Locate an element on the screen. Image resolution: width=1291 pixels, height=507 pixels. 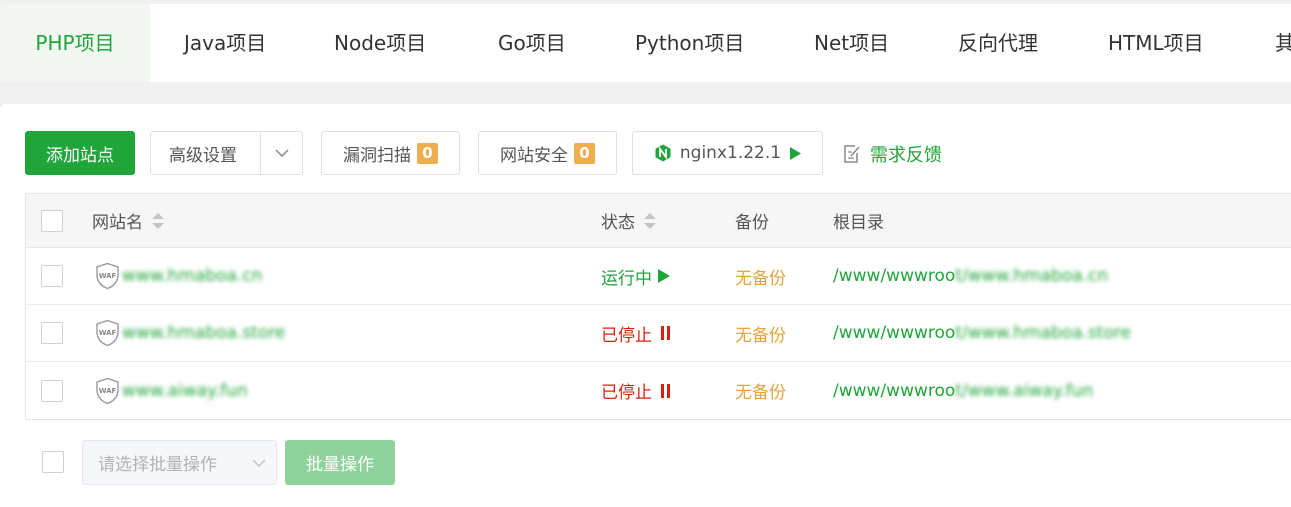
header-backup: 备份 is located at coordinates (752, 223).